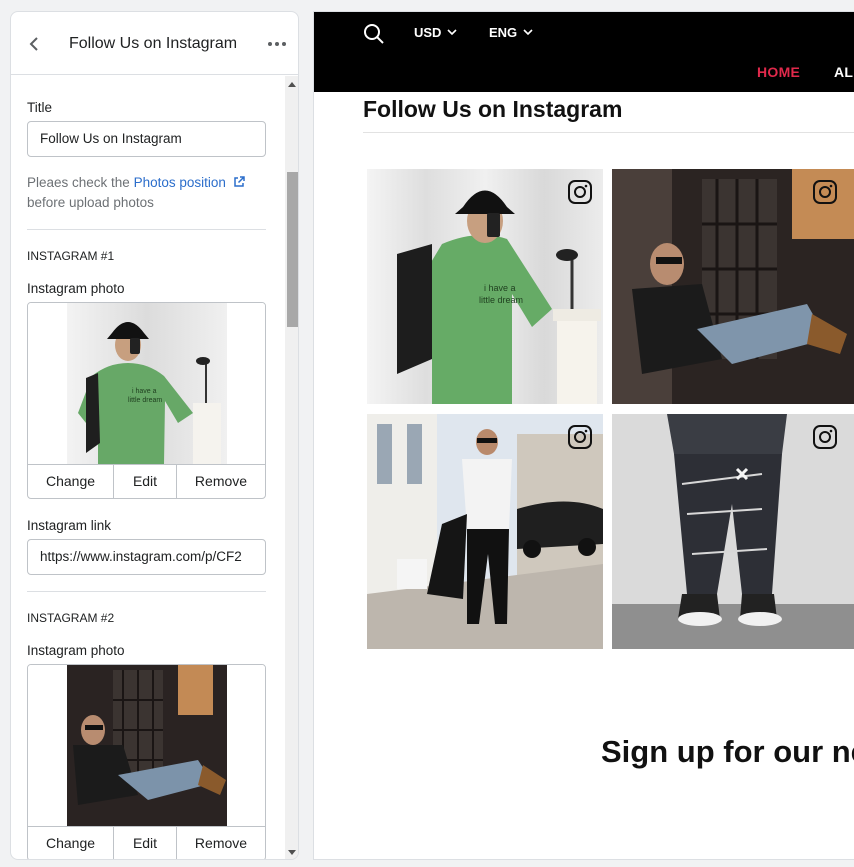 This screenshot has height=867, width=854. I want to click on instagram-2-heading: INSTAGRAM #2, so click(71, 618).